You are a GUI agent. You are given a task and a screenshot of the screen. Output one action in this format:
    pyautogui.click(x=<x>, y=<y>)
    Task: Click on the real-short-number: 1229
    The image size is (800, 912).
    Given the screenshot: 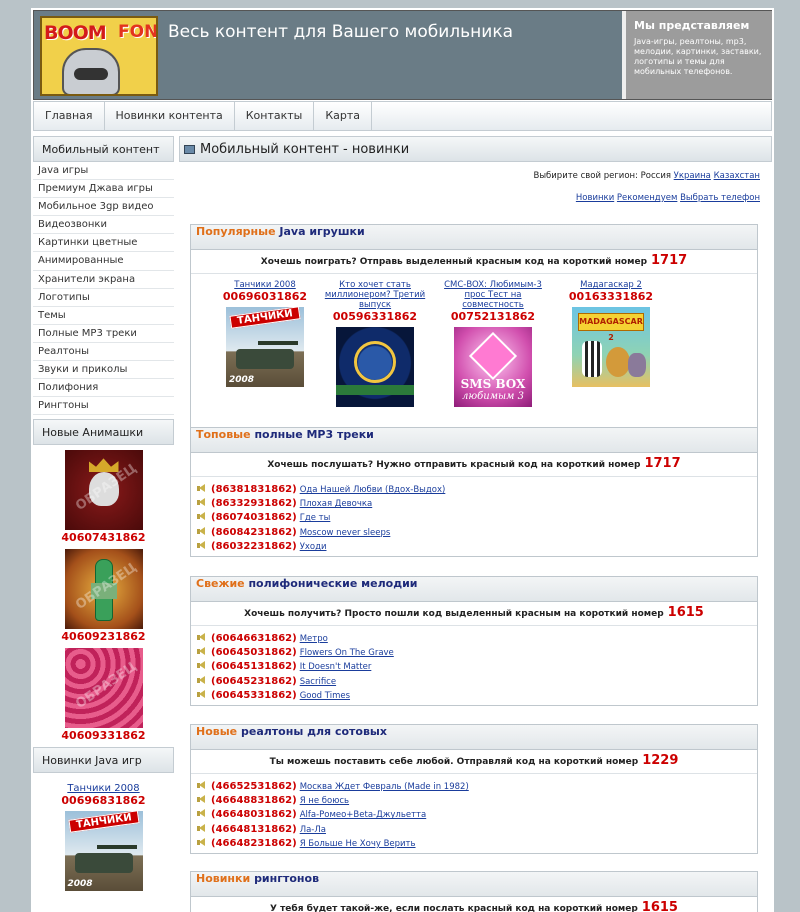 What is the action you would take?
    pyautogui.click(x=660, y=760)
    